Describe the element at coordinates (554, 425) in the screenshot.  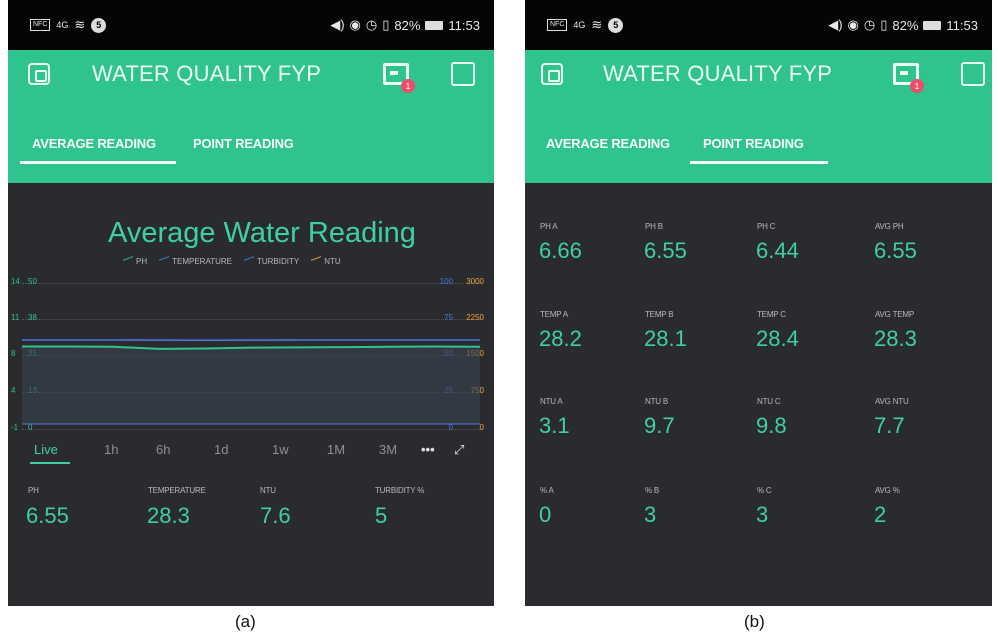
I see `reading-value: 3.1` at that location.